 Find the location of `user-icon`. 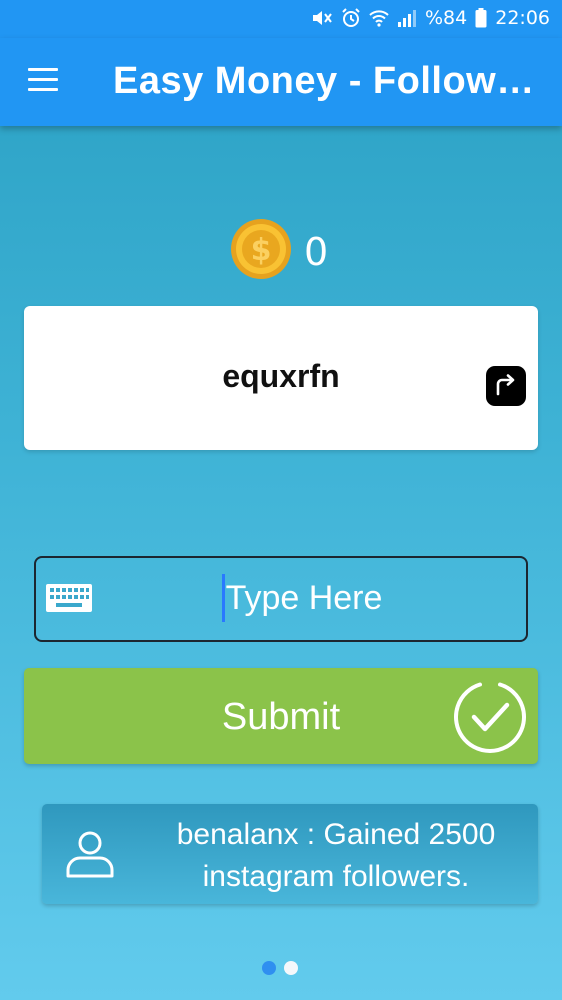

user-icon is located at coordinates (90, 856).